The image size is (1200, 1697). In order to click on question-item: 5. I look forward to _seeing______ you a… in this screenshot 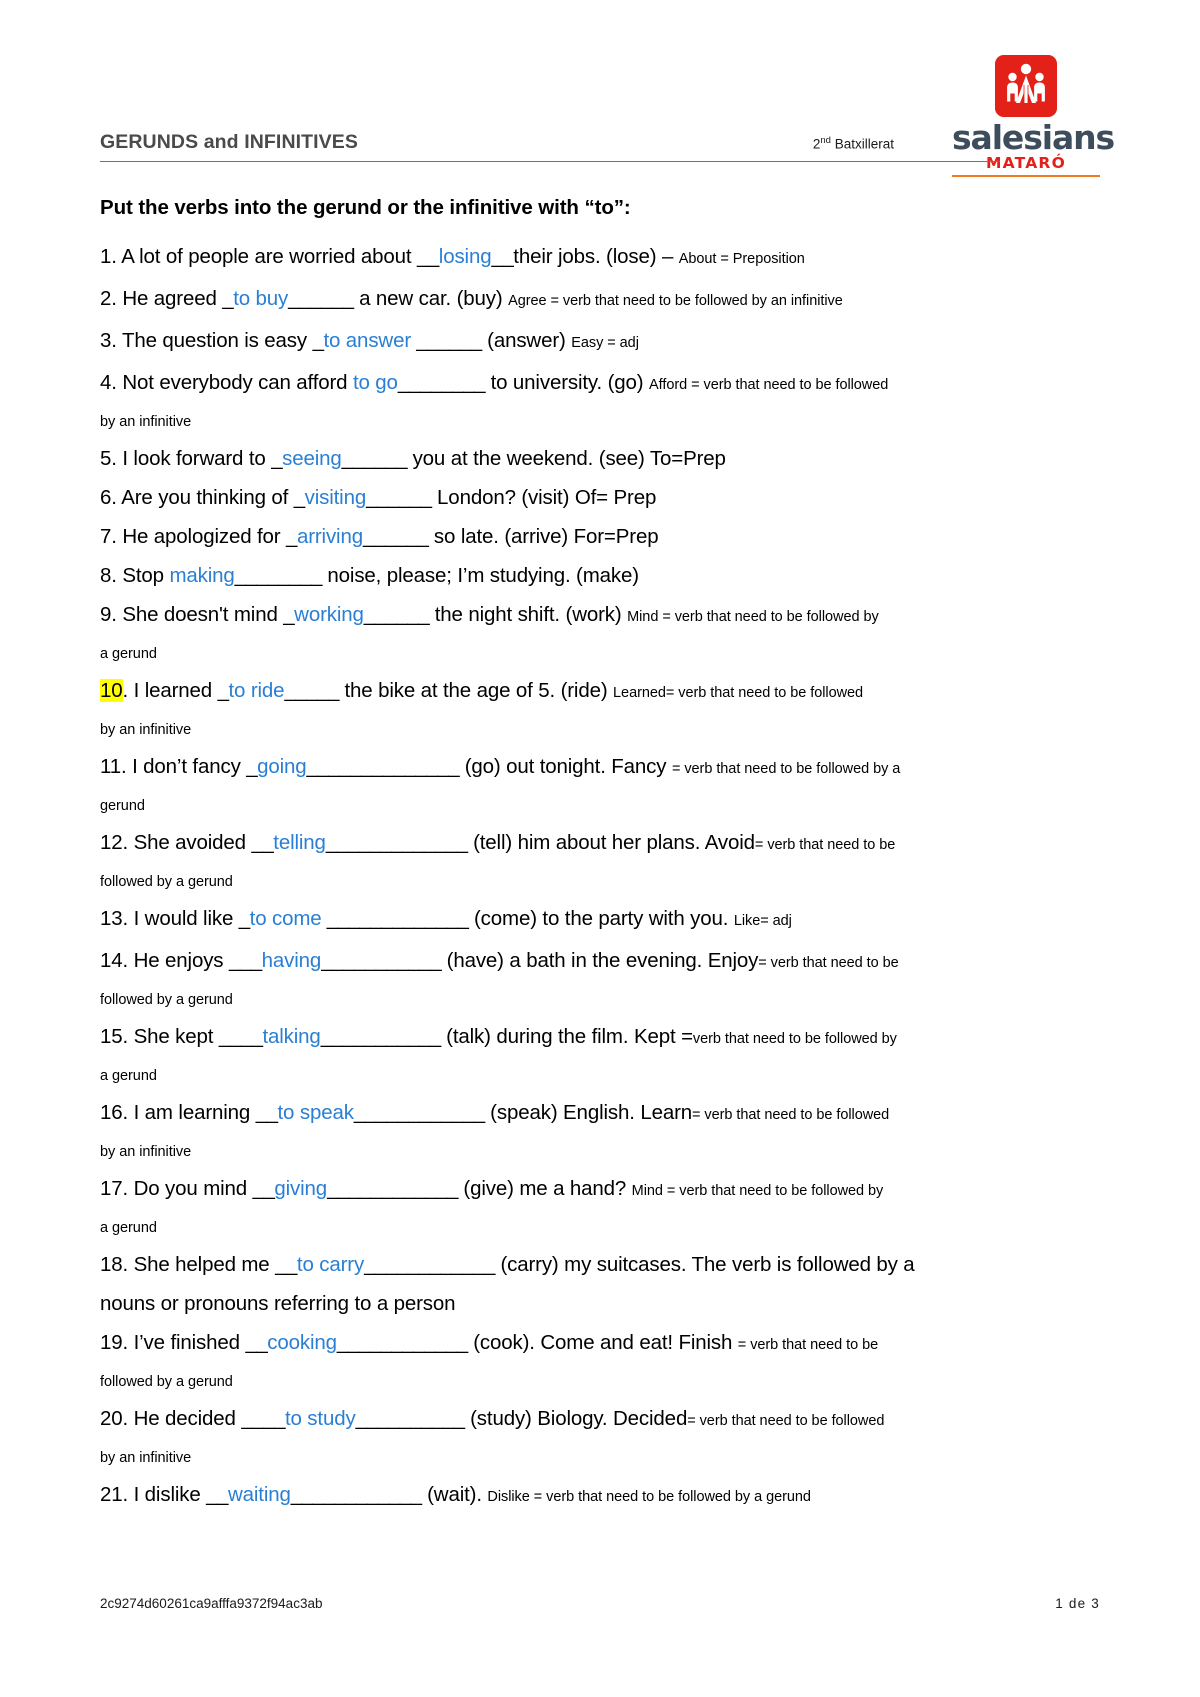, I will do `click(570, 458)`.